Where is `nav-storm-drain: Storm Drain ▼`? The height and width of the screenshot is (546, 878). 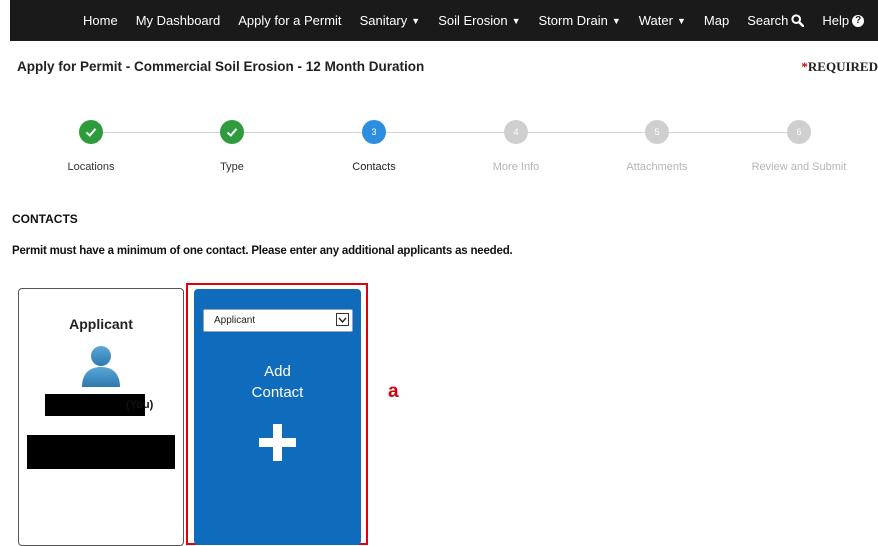 nav-storm-drain: Storm Drain ▼ is located at coordinates (579, 20).